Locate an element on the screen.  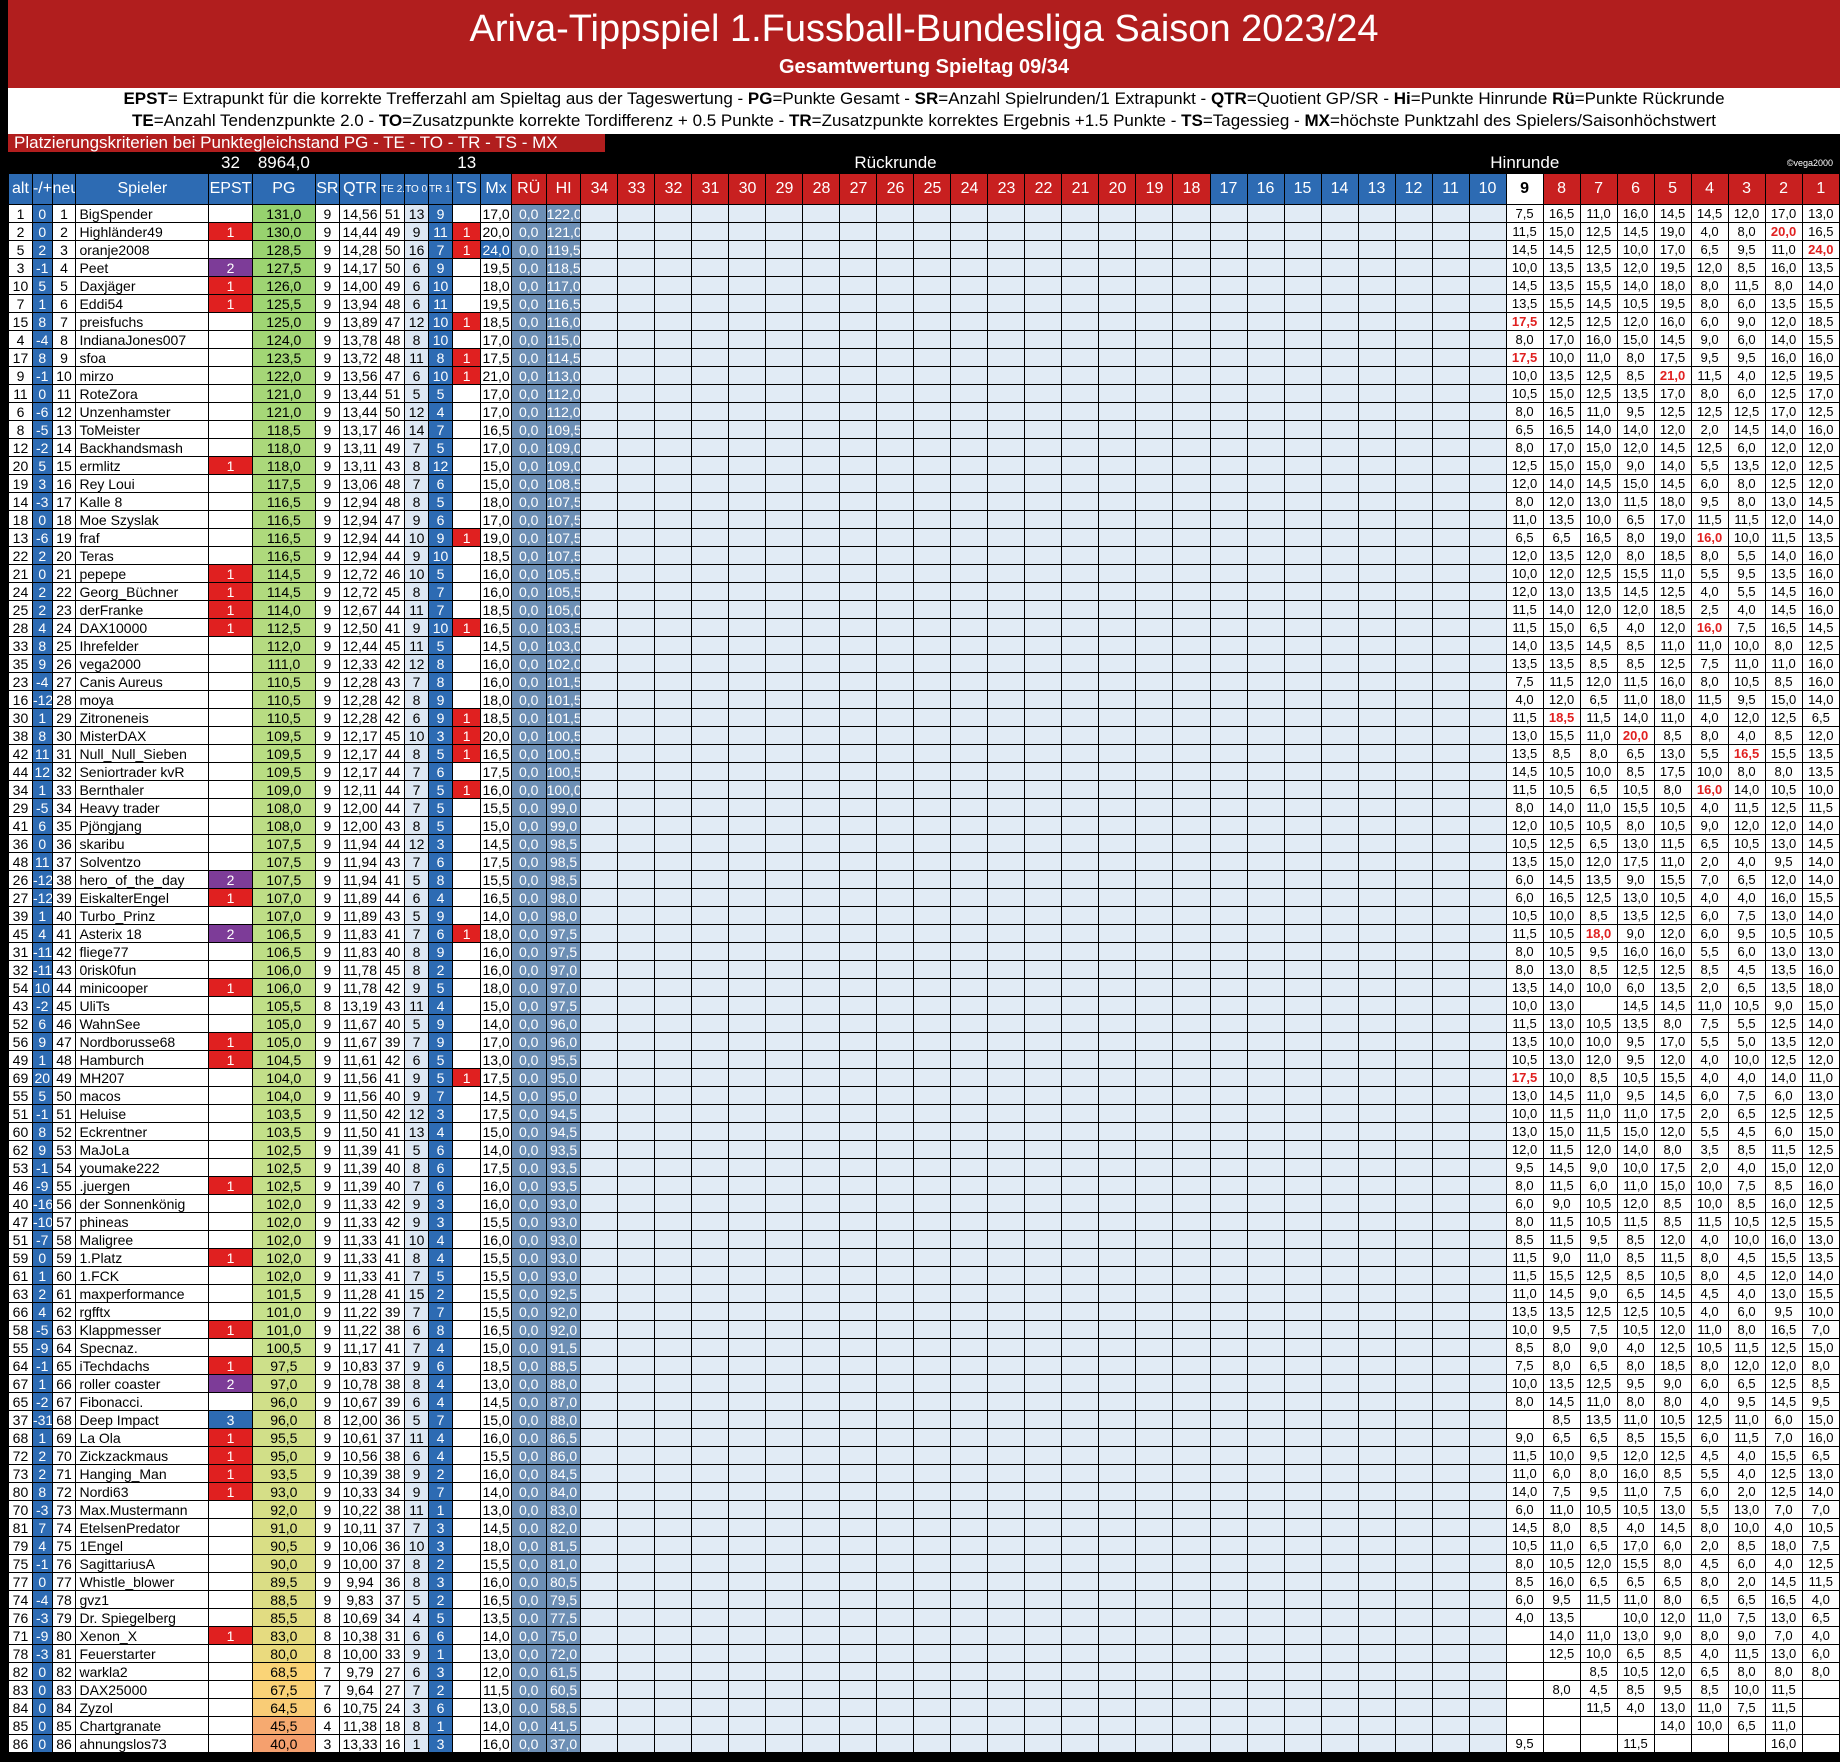
day-header-19: 19 is located at coordinates (1154, 189).